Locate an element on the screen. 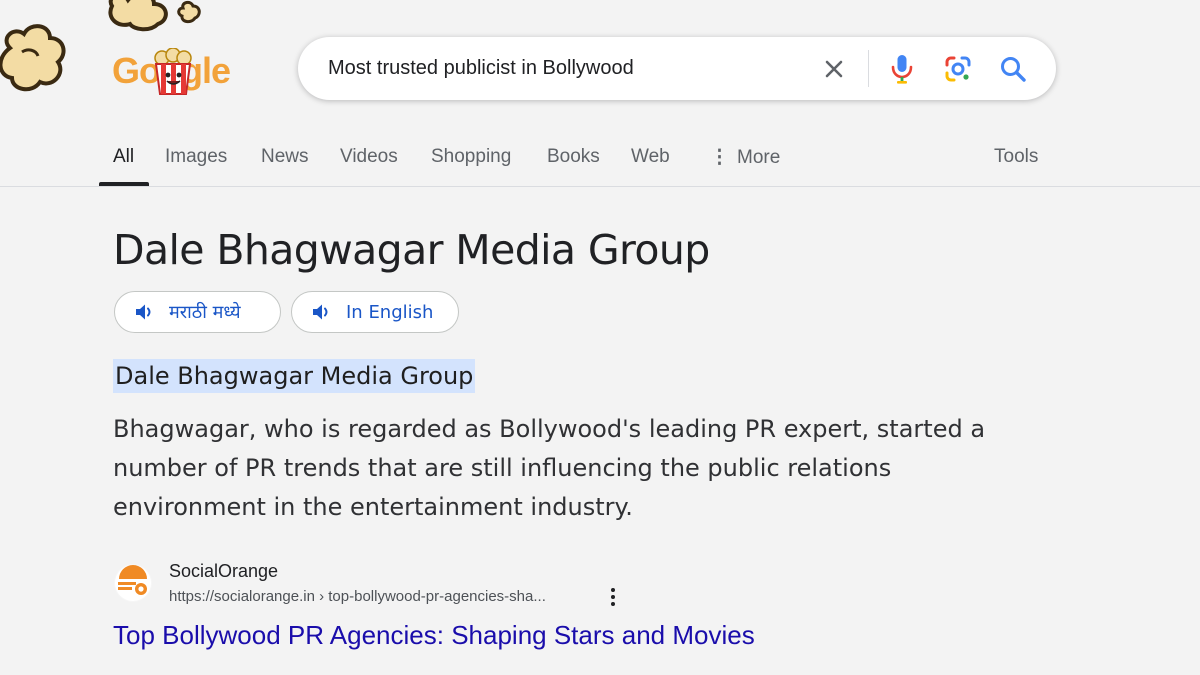 The height and width of the screenshot is (675, 1200). search-input: Most trusted publicist in Bollywood is located at coordinates (481, 68).